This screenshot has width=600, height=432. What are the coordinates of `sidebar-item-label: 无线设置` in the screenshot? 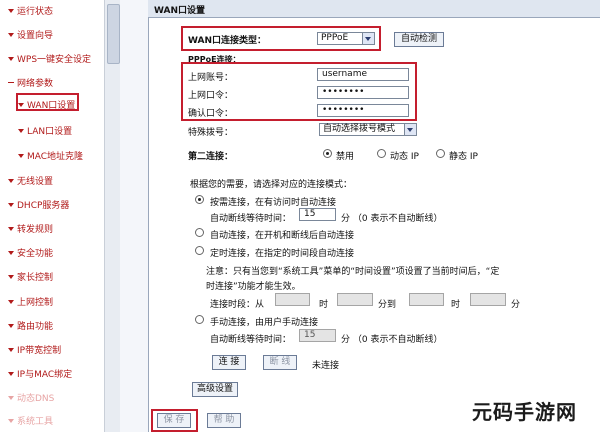 It's located at (35, 182).